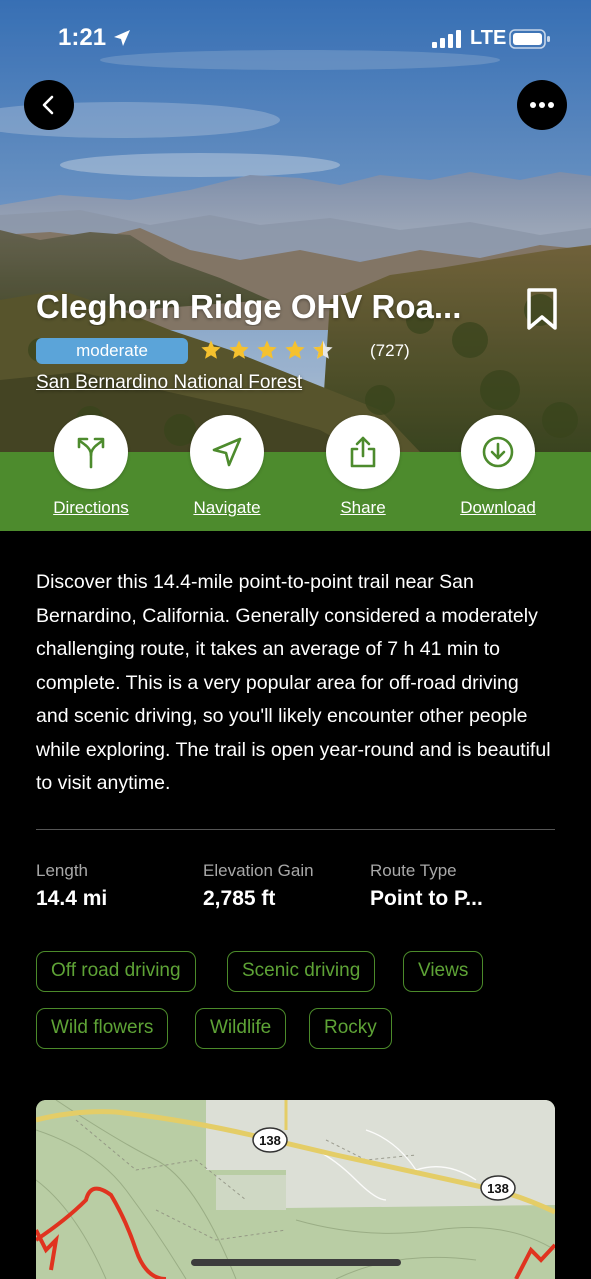  What do you see at coordinates (122, 38) in the screenshot?
I see `location-arrow-icon` at bounding box center [122, 38].